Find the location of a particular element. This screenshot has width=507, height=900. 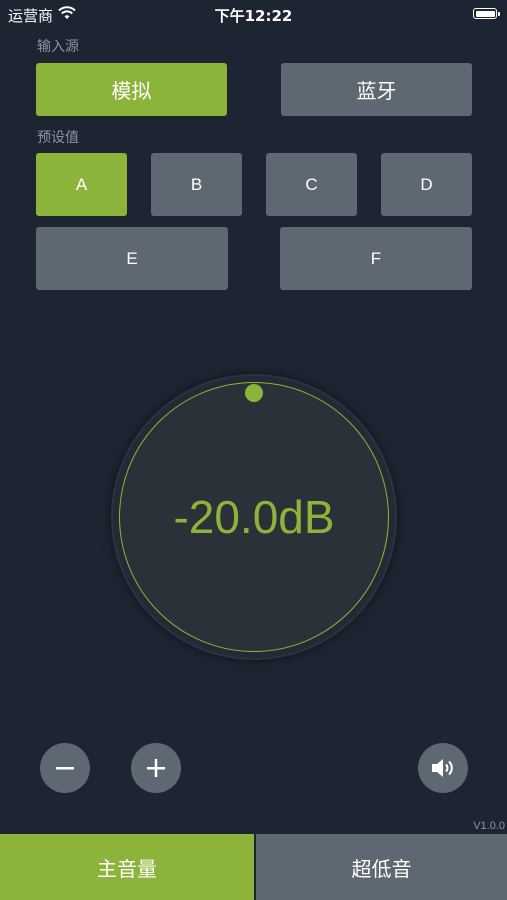

tab-master-volume-label: 主音量 is located at coordinates (127, 868).